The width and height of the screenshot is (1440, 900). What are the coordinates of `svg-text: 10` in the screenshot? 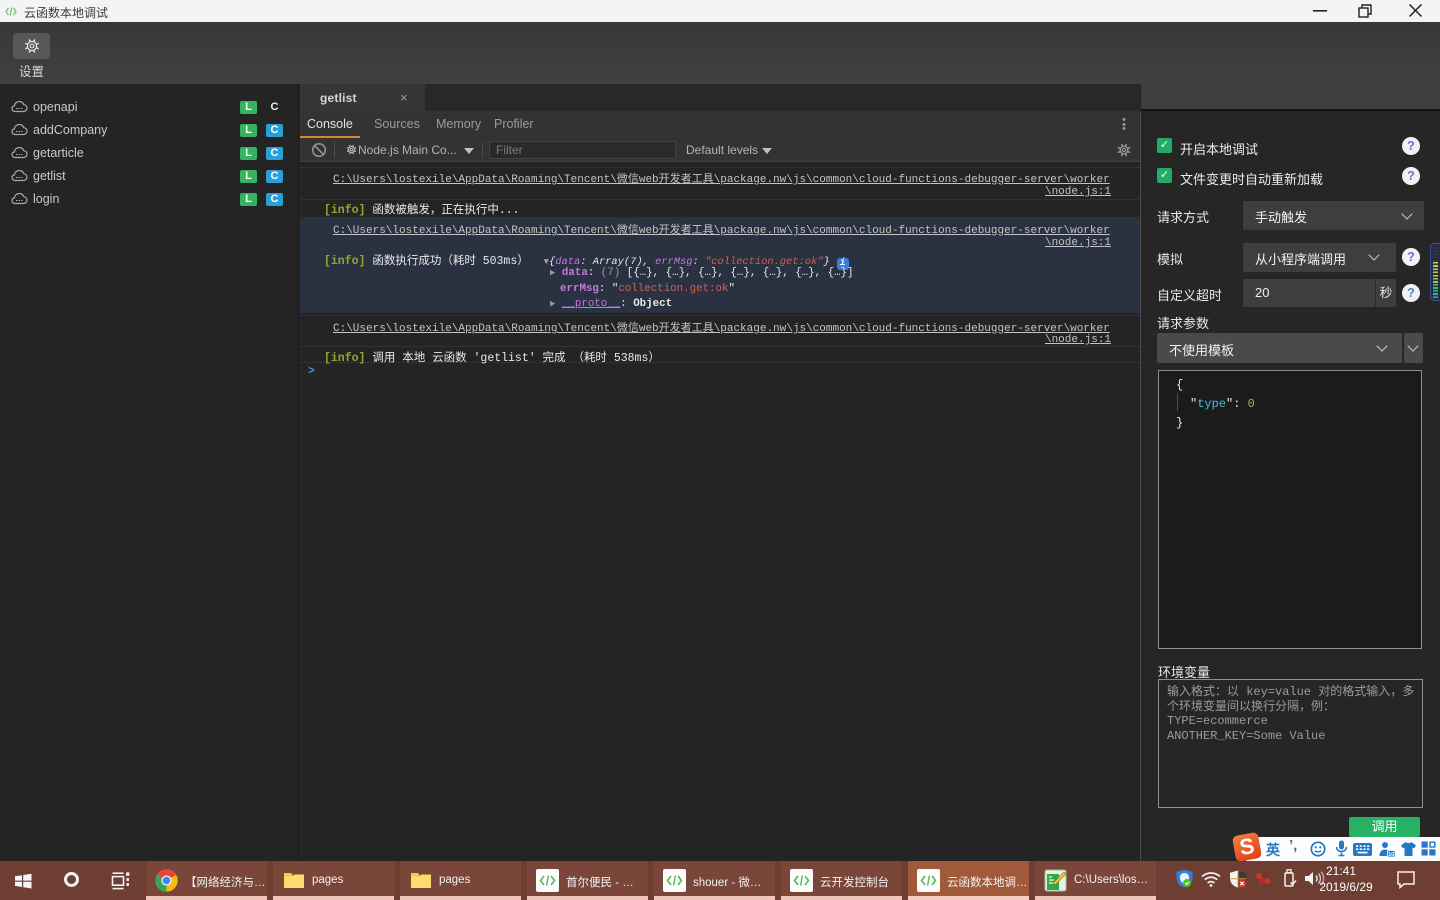 It's located at (1391, 854).